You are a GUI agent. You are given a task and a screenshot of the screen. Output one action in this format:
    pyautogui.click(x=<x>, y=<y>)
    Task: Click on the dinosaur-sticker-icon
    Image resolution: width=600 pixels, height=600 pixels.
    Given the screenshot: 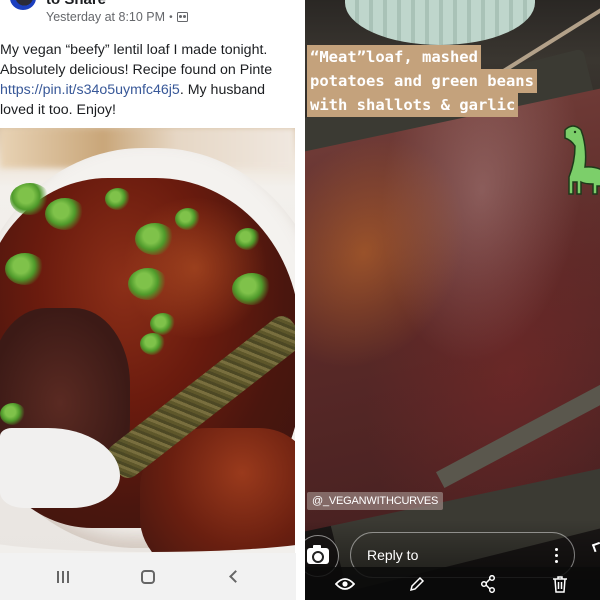 What is the action you would take?
    pyautogui.click(x=577, y=167)
    